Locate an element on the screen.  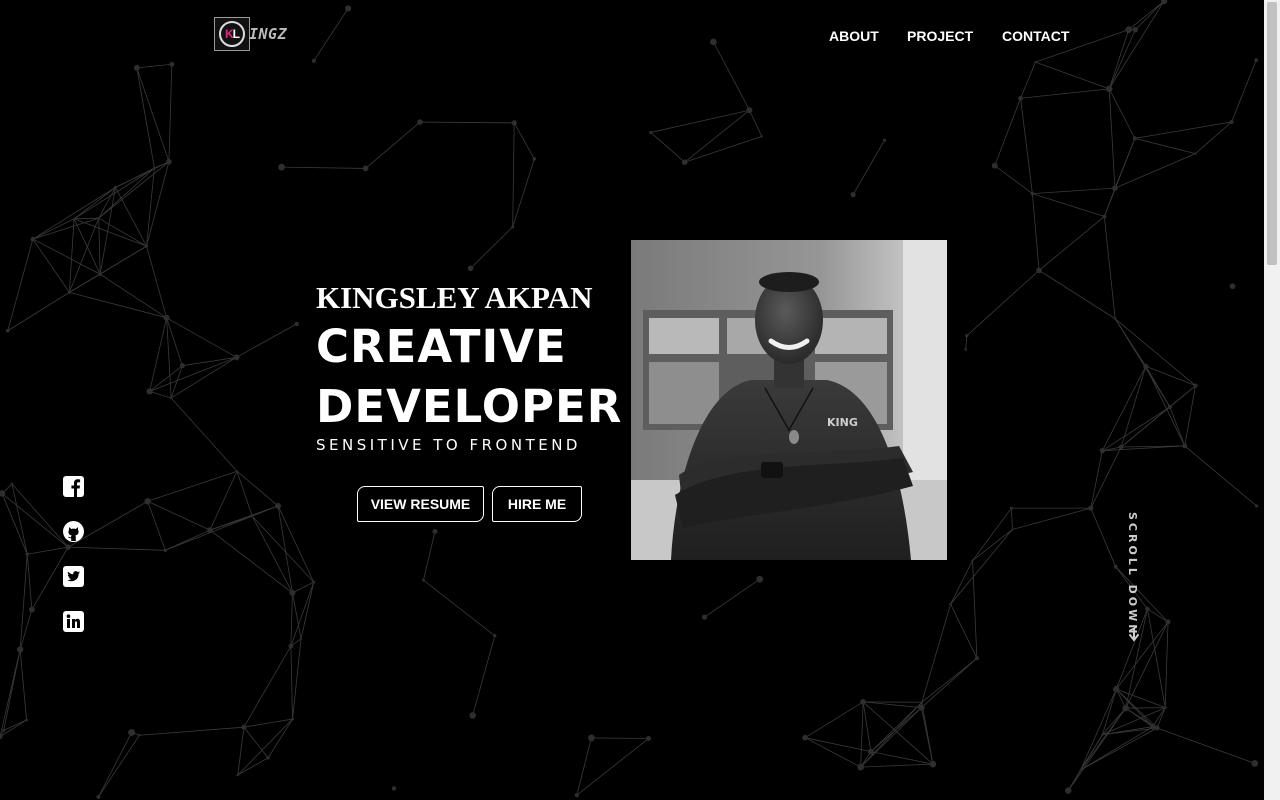
github-icon is located at coordinates (73, 531).